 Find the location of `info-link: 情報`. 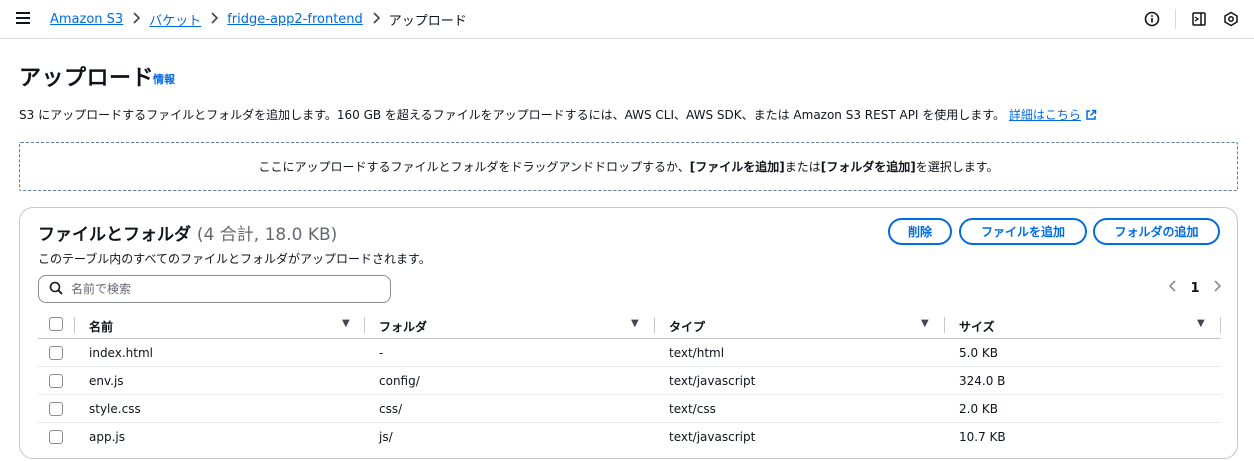

info-link: 情報 is located at coordinates (164, 79).